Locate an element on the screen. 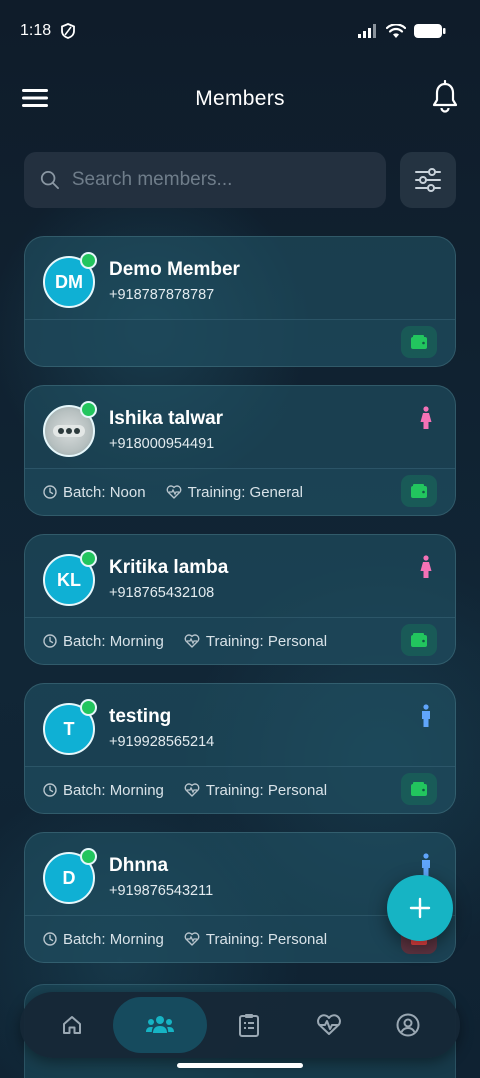 This screenshot has width=480, height=1078. training-label: Training: General is located at coordinates (245, 492).